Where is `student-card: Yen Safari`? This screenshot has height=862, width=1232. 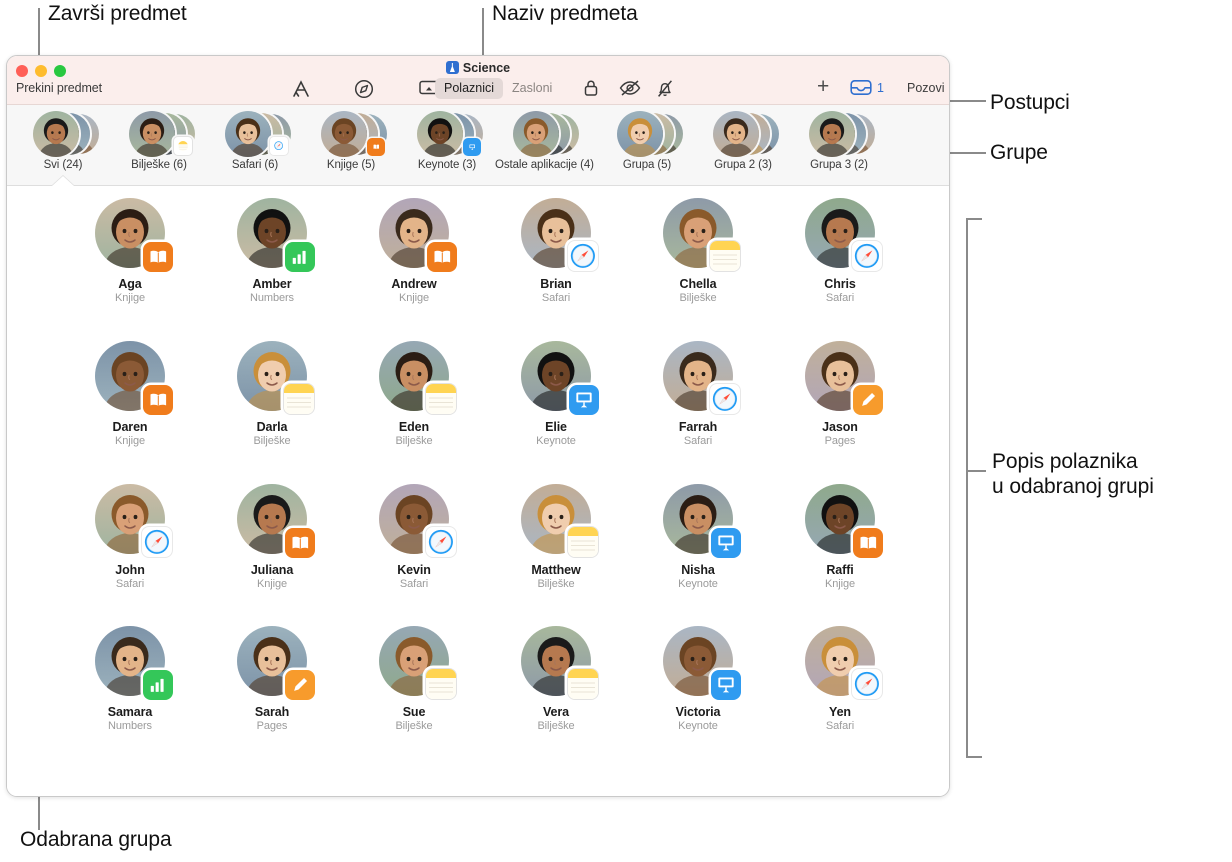
student-card: Yen Safari is located at coordinates (840, 679).